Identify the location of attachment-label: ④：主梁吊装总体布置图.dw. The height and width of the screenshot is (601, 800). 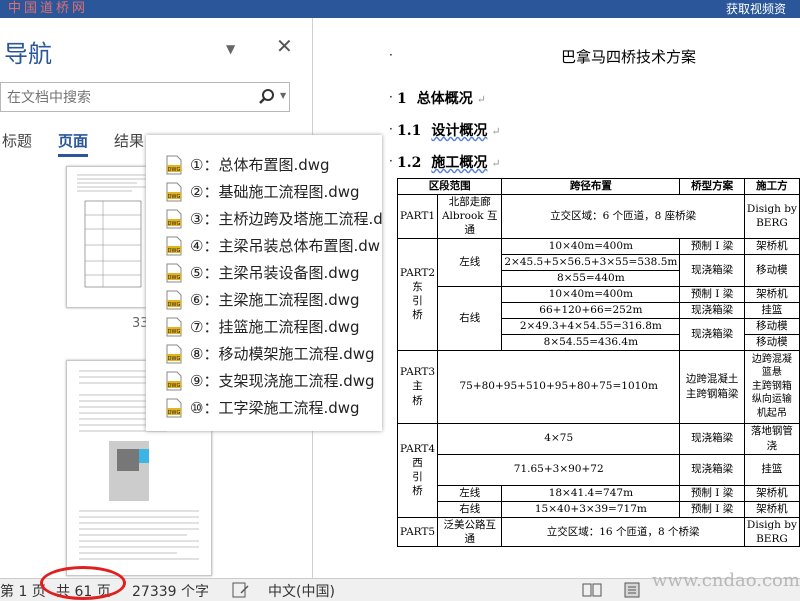
(285, 246).